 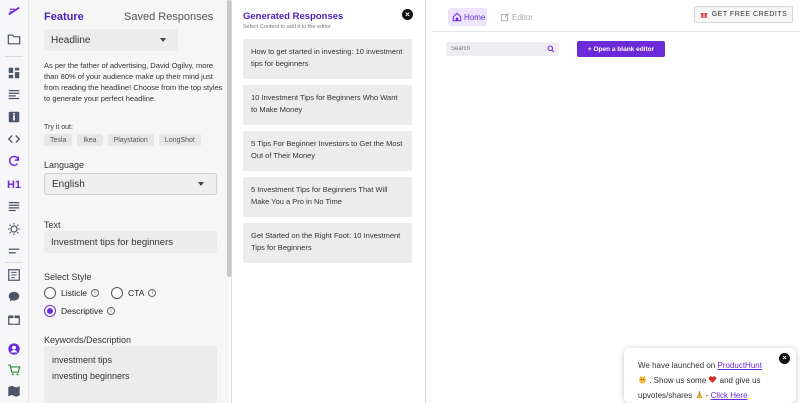 What do you see at coordinates (88, 340) in the screenshot?
I see `keywords-label: Keywords/Description` at bounding box center [88, 340].